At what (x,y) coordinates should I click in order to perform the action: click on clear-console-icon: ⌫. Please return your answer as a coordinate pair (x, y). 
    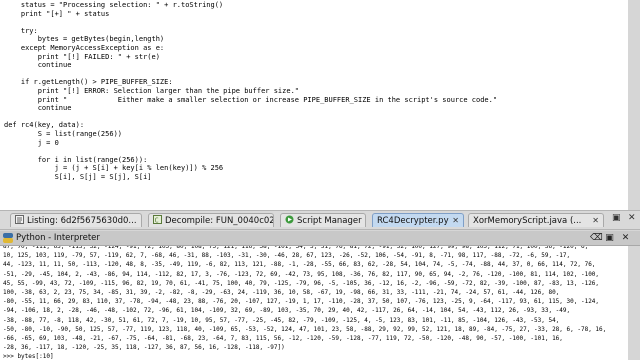
    Looking at the image, I should click on (596, 238).